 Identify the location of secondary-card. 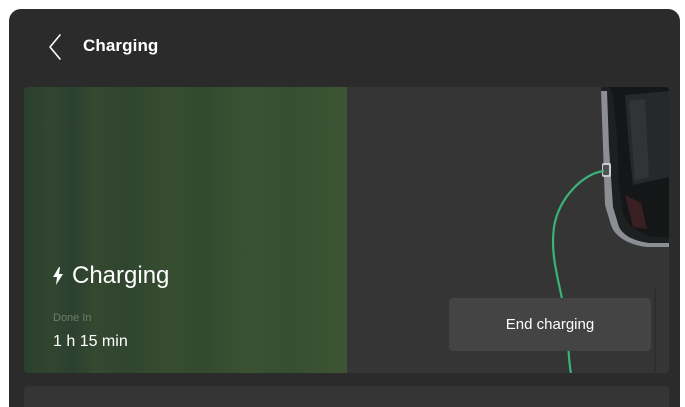
(346, 396).